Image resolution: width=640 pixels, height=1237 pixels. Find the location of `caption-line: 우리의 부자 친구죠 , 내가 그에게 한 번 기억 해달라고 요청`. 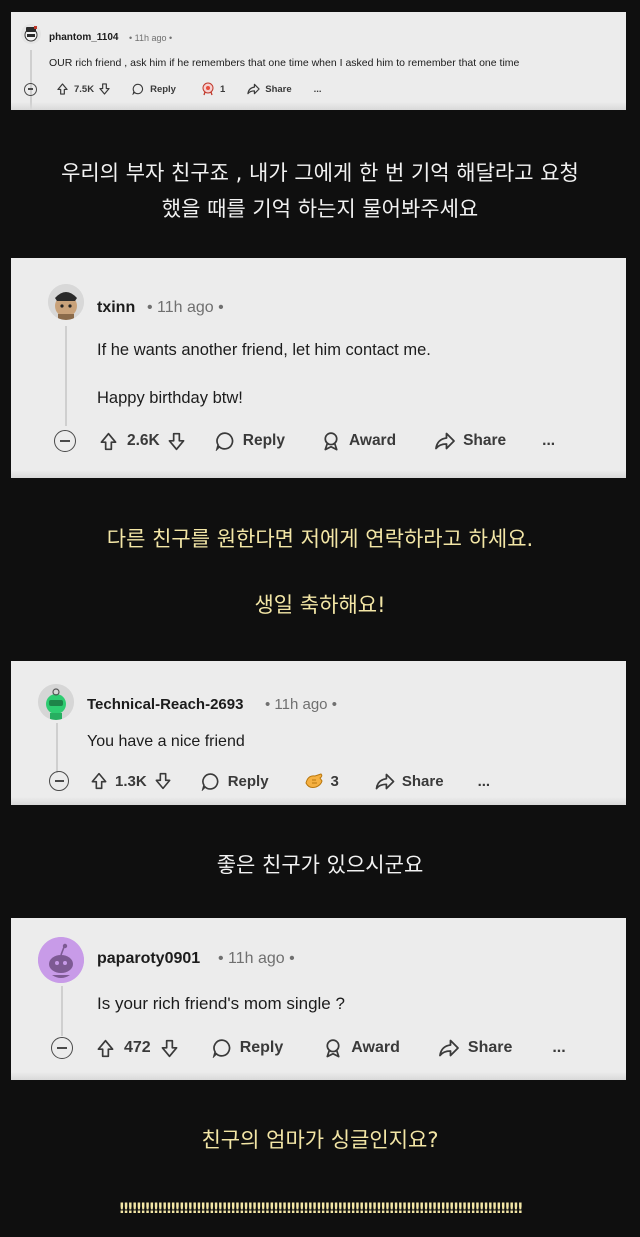

caption-line: 우리의 부자 친구죠 , 내가 그에게 한 번 기억 해달라고 요청 is located at coordinates (320, 173).